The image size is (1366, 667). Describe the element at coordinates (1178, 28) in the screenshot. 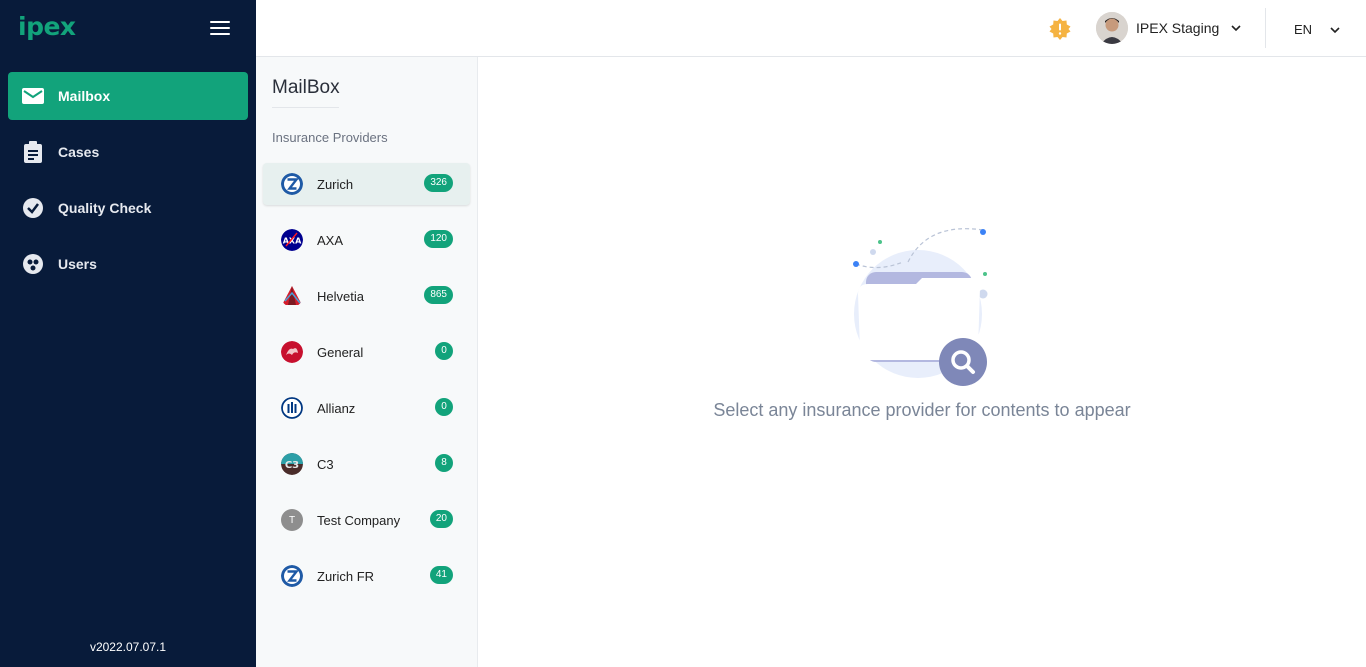

I see `user-name: IPEX Staging` at that location.